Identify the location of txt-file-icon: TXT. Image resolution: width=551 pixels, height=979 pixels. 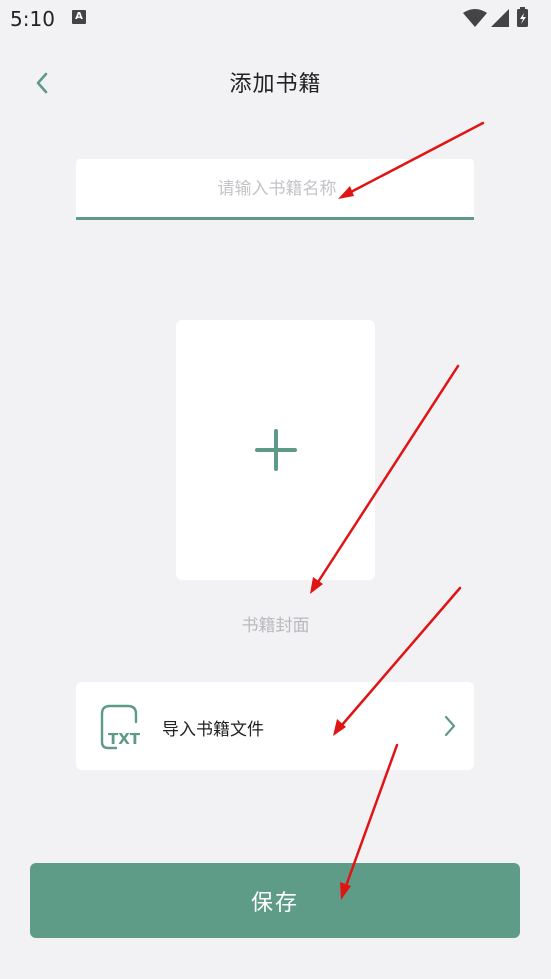
(120, 727).